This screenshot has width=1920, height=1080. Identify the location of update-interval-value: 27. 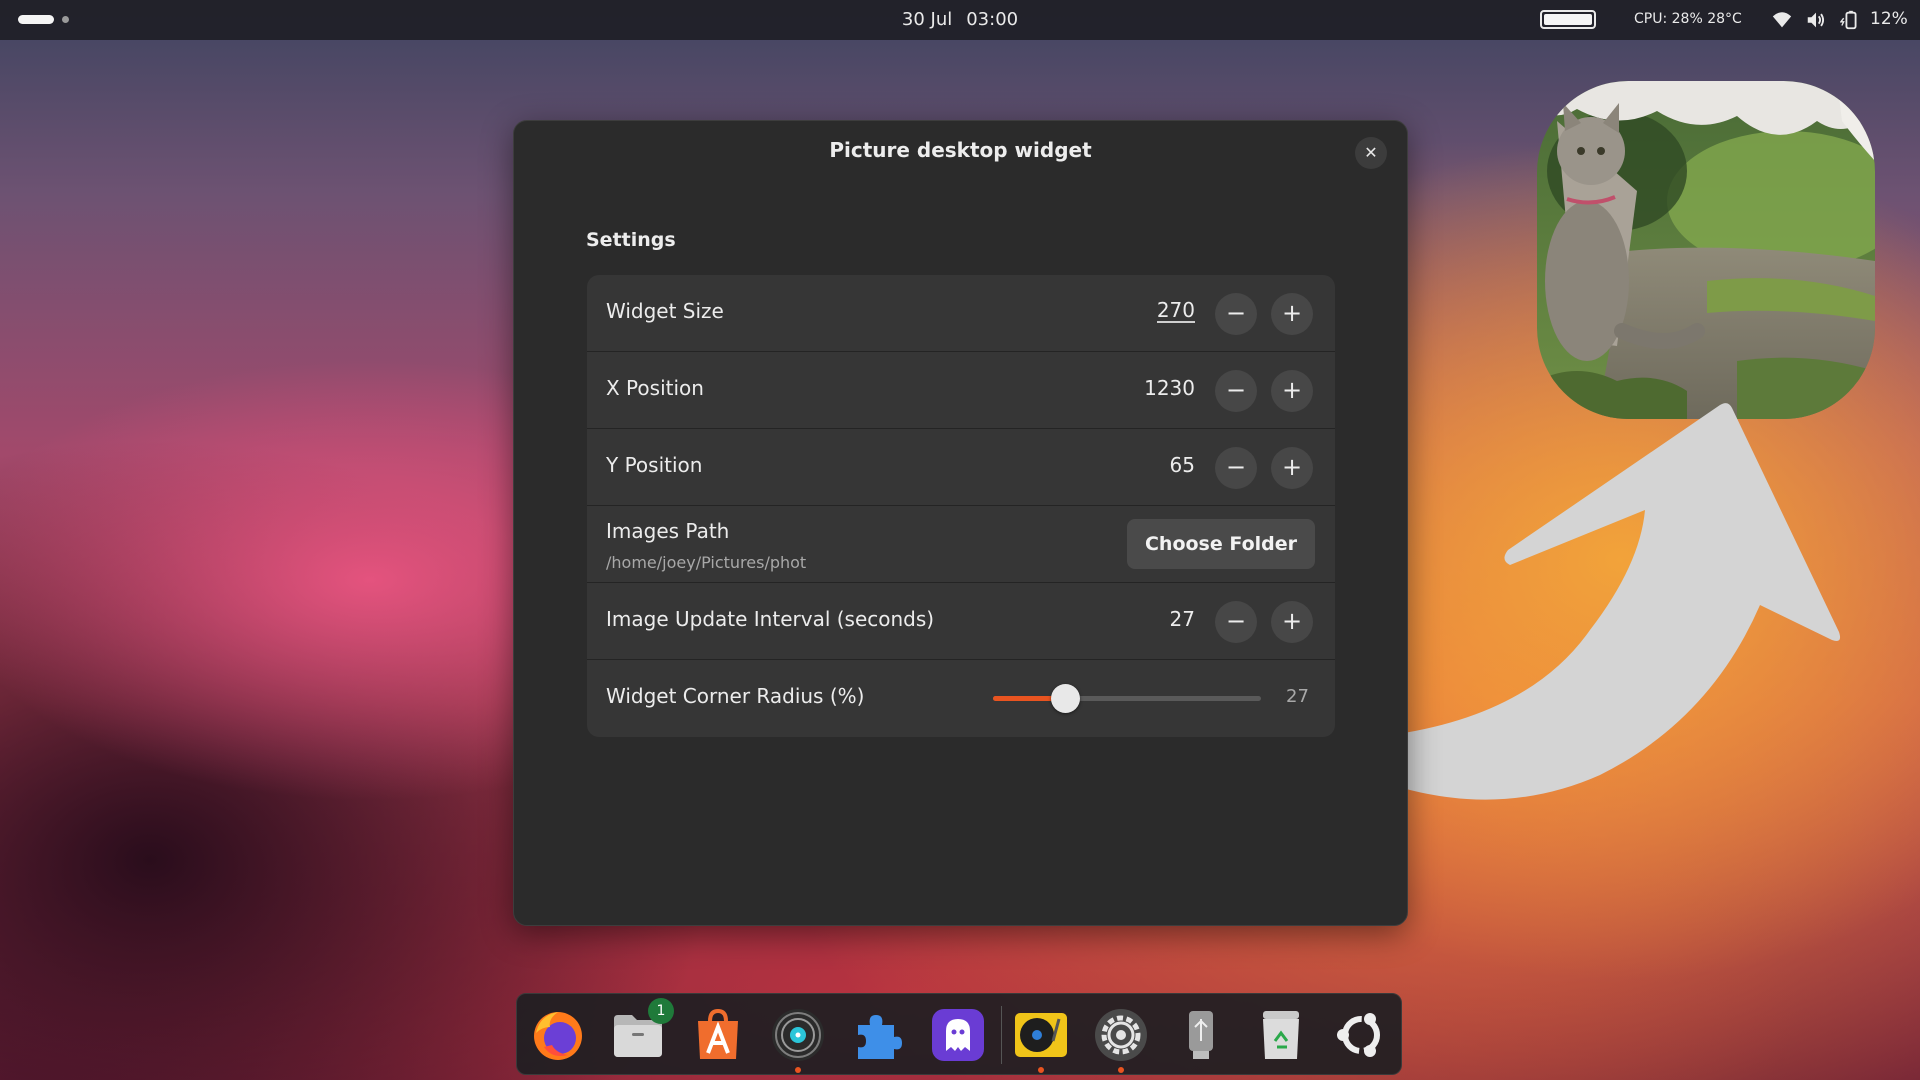
(1182, 619).